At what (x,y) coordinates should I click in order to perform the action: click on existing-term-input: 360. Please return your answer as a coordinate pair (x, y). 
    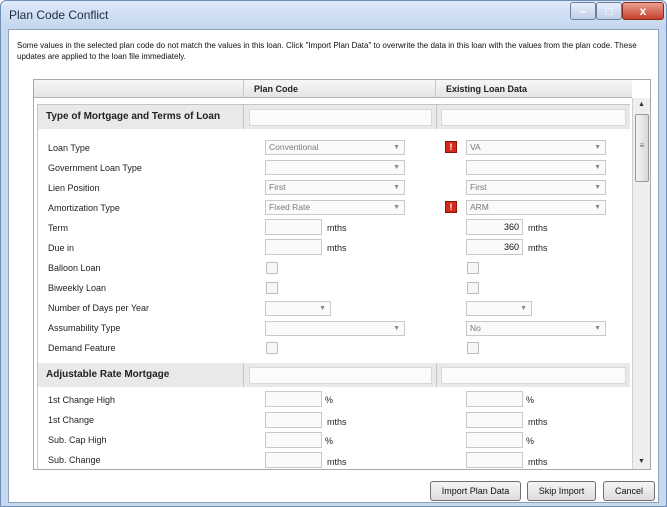
    Looking at the image, I should click on (494, 227).